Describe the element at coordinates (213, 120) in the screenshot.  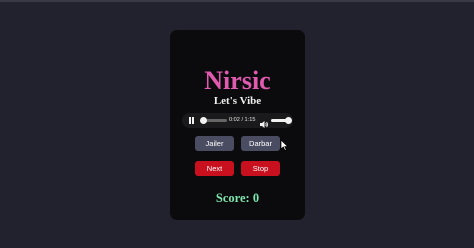
I see `seek-bar` at that location.